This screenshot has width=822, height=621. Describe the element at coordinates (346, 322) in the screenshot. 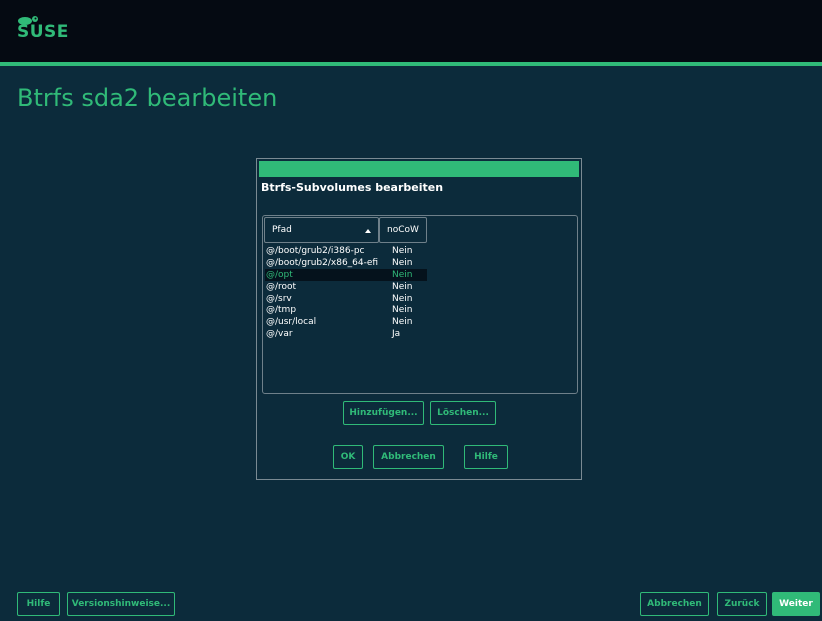

I see `table-row: @/usr/local Nein` at that location.